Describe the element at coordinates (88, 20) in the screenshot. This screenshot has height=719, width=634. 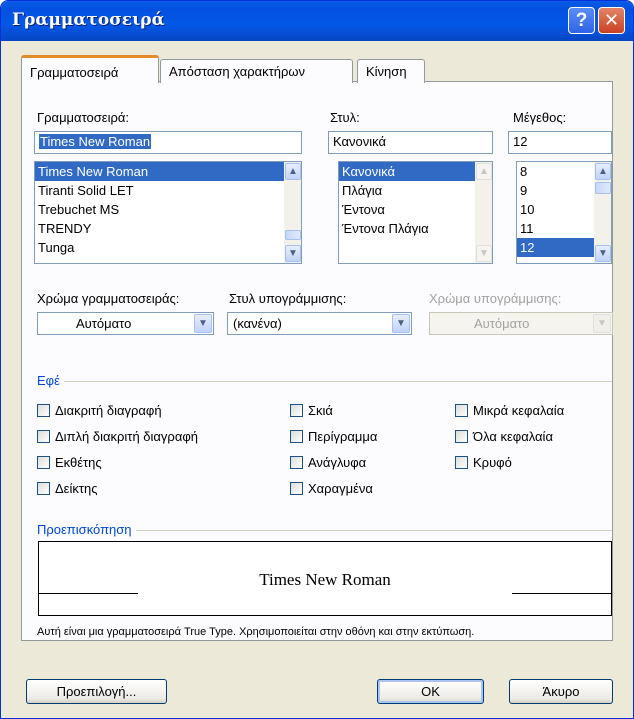
I see `window-title: Γραμματοσειρά` at that location.